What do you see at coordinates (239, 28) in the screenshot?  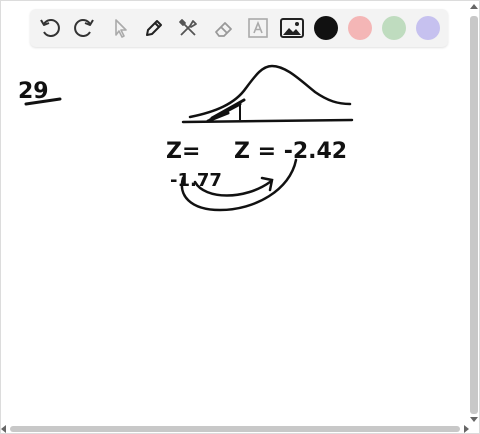 I see `drawing-toolbar` at bounding box center [239, 28].